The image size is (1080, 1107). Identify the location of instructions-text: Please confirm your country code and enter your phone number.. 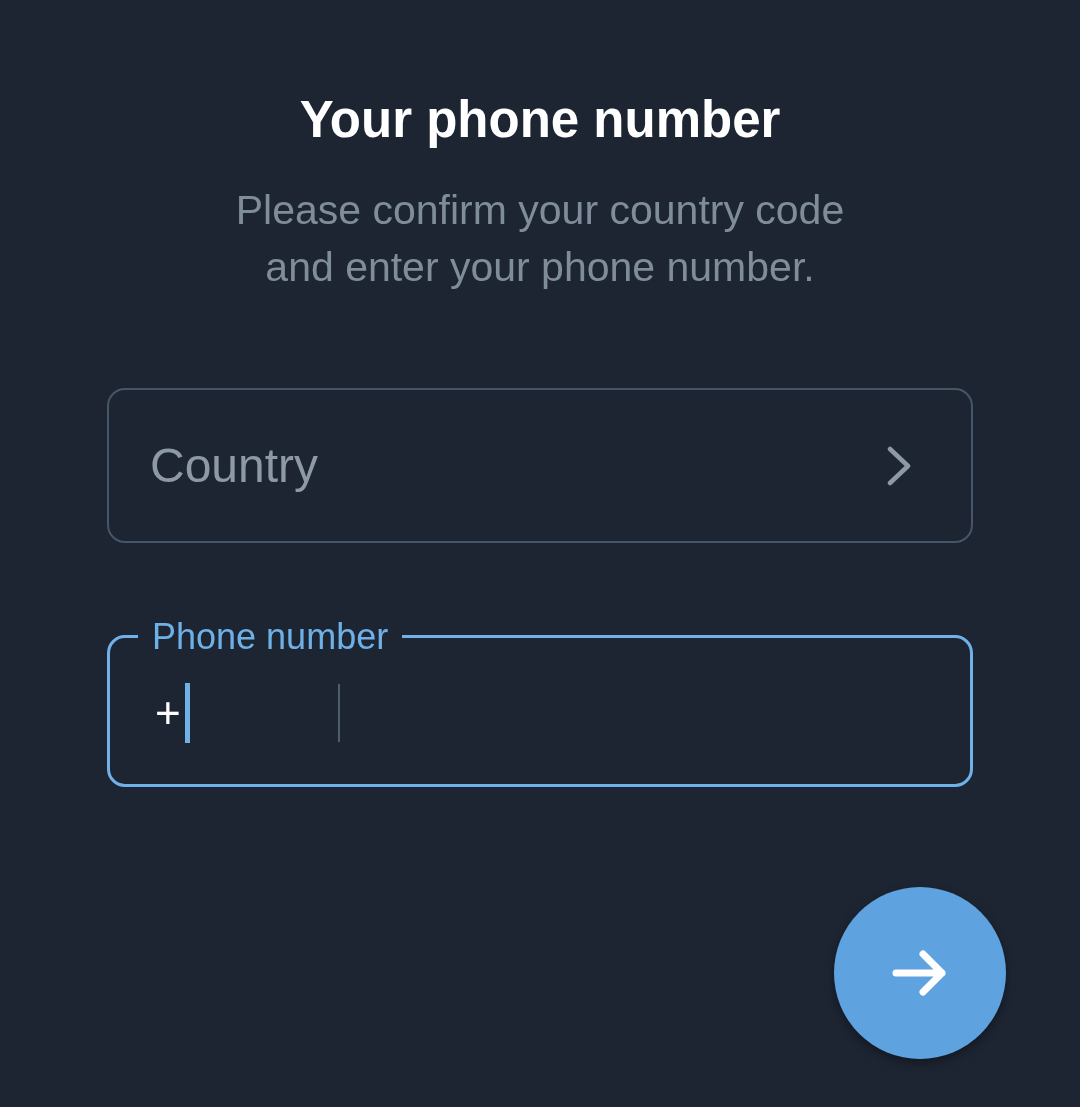
(540, 239).